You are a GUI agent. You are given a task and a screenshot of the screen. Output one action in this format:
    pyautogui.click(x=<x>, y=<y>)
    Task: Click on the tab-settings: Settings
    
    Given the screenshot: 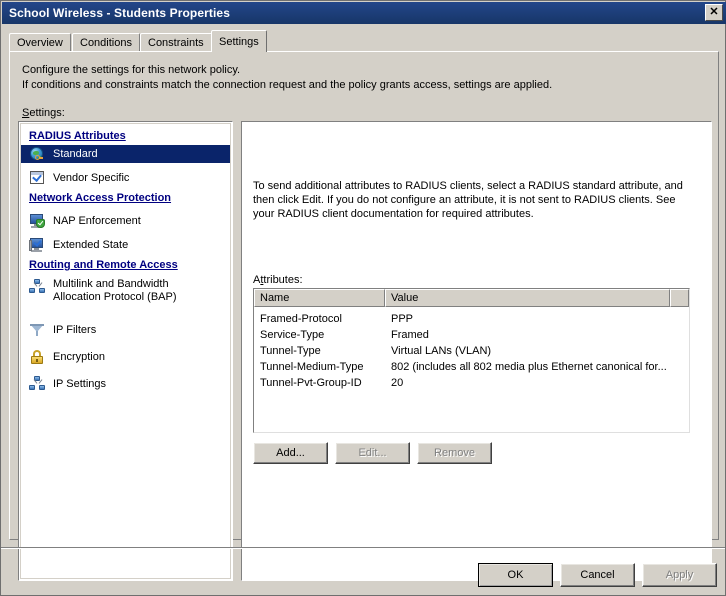 What is the action you would take?
    pyautogui.click(x=239, y=41)
    